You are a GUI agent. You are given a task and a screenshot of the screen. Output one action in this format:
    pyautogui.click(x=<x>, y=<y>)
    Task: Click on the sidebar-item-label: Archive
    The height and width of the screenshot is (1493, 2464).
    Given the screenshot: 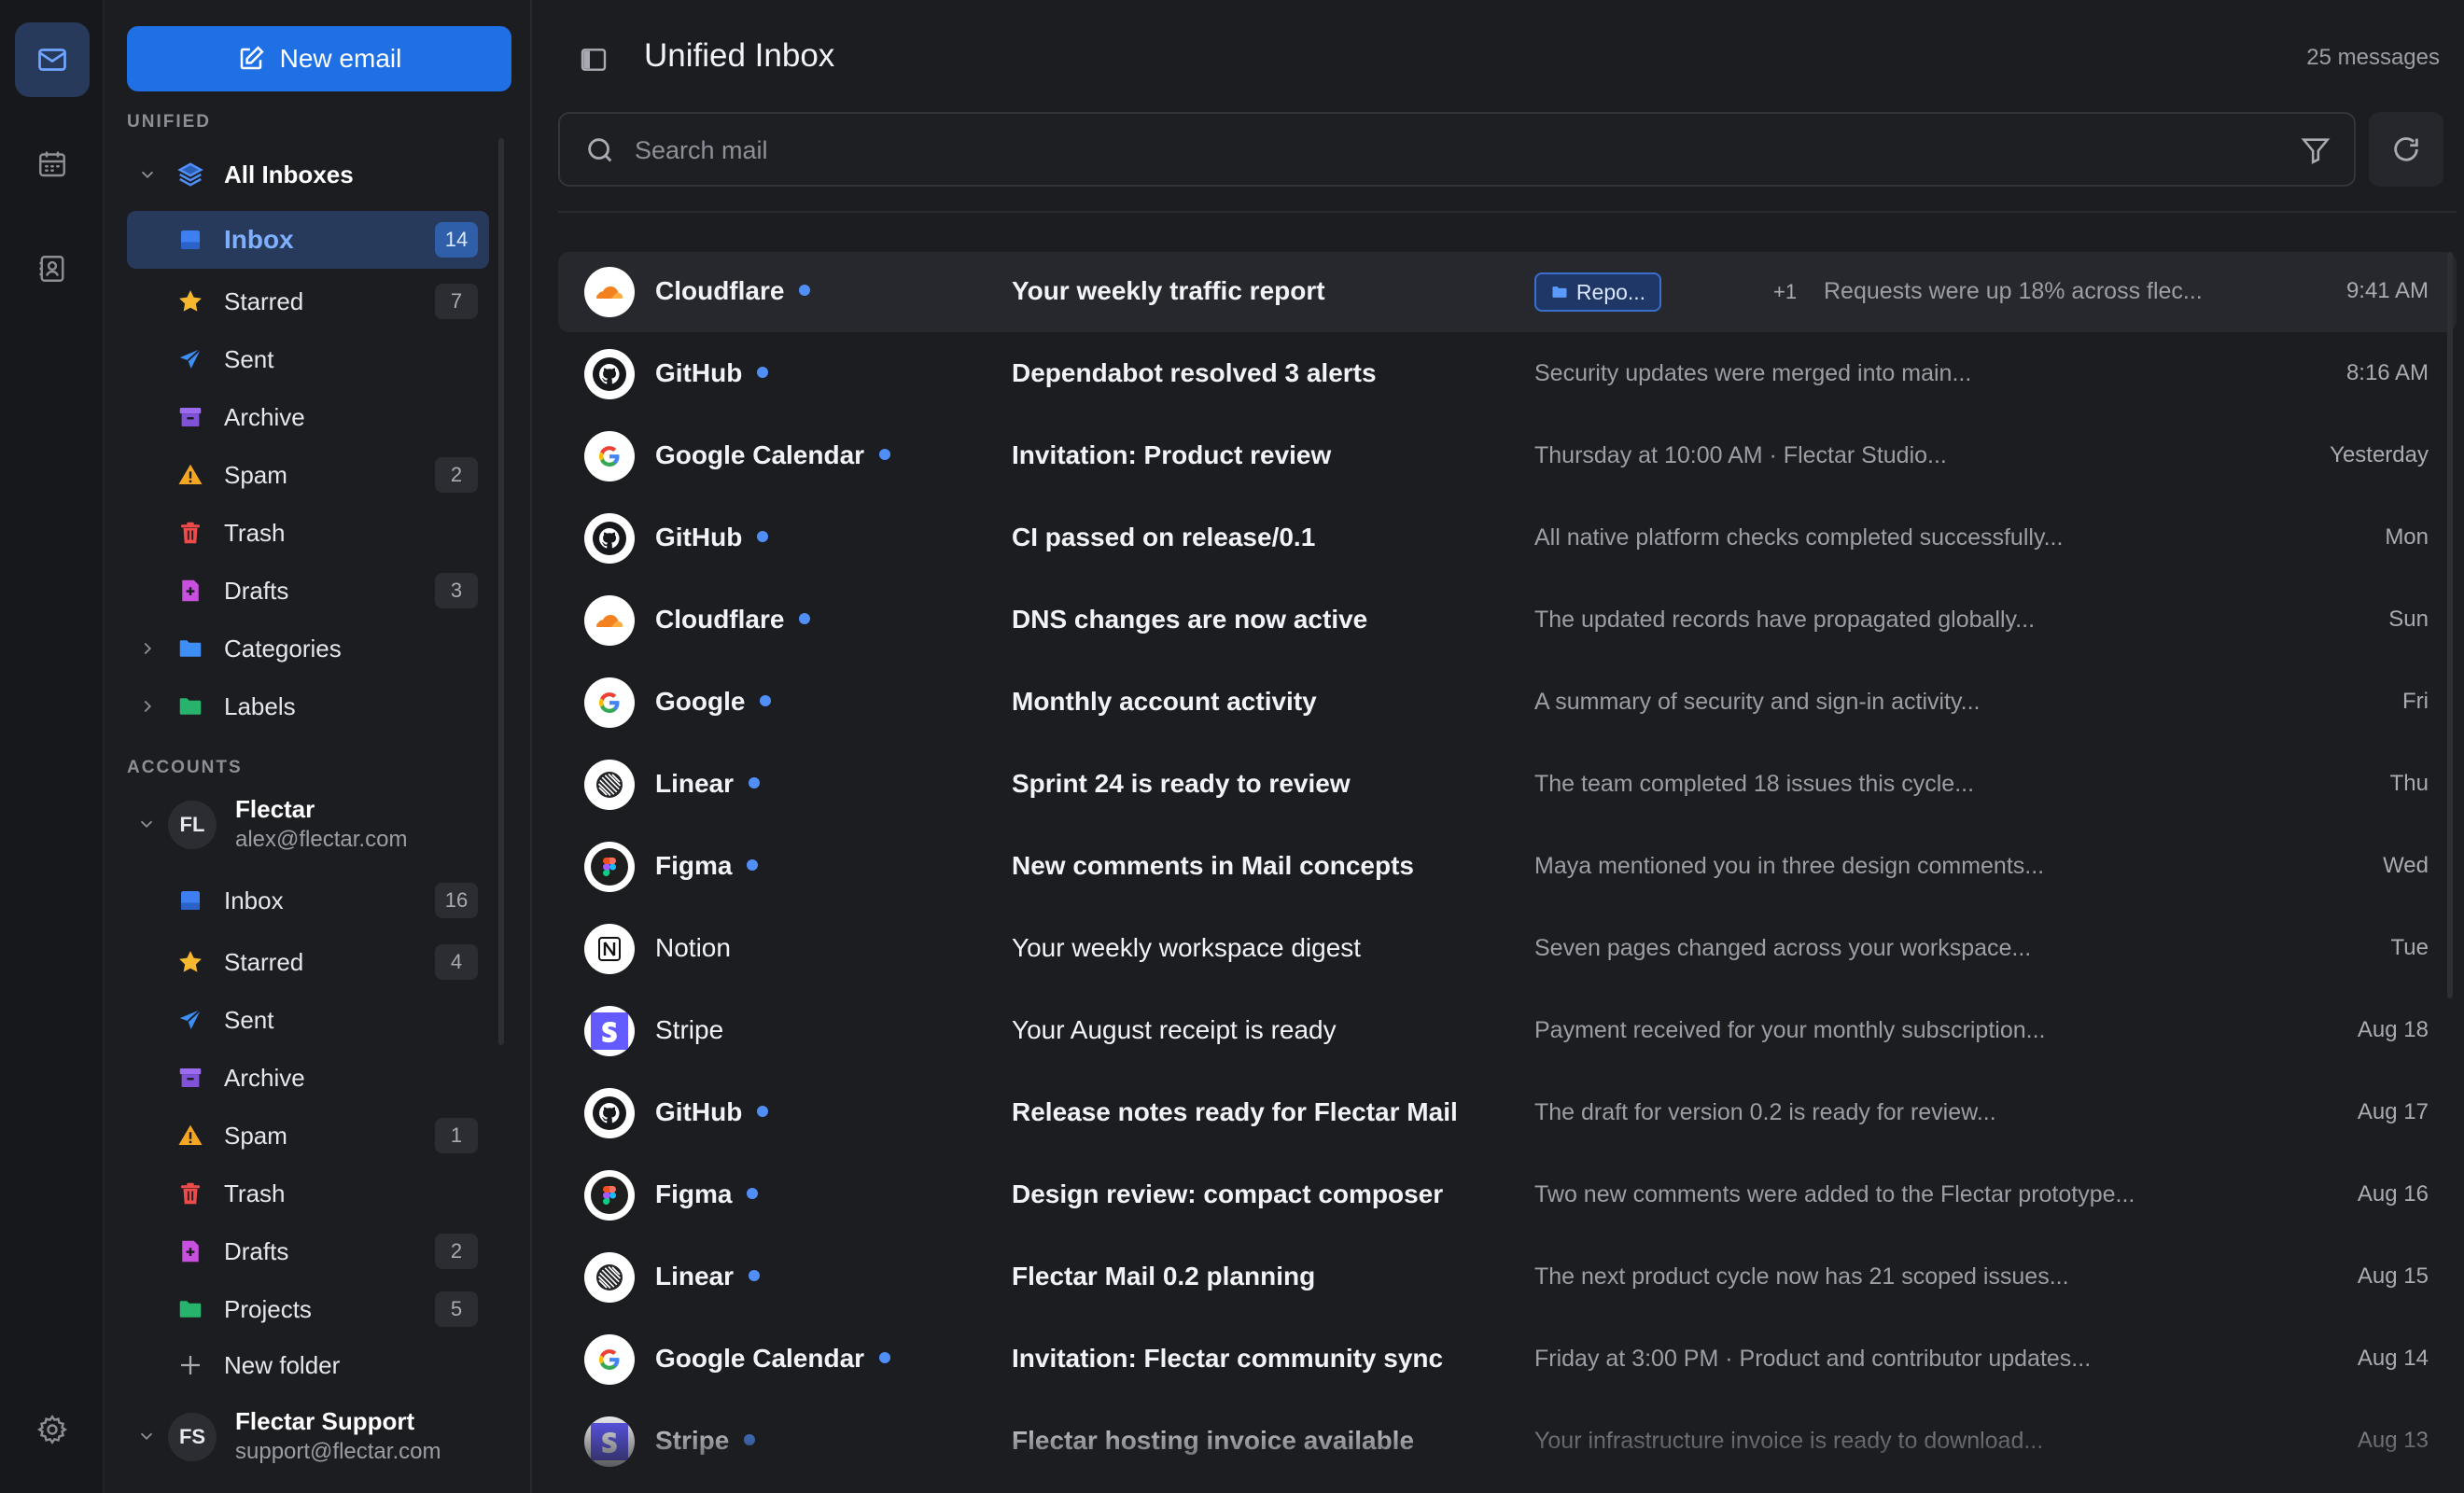 What is the action you would take?
    pyautogui.click(x=264, y=417)
    